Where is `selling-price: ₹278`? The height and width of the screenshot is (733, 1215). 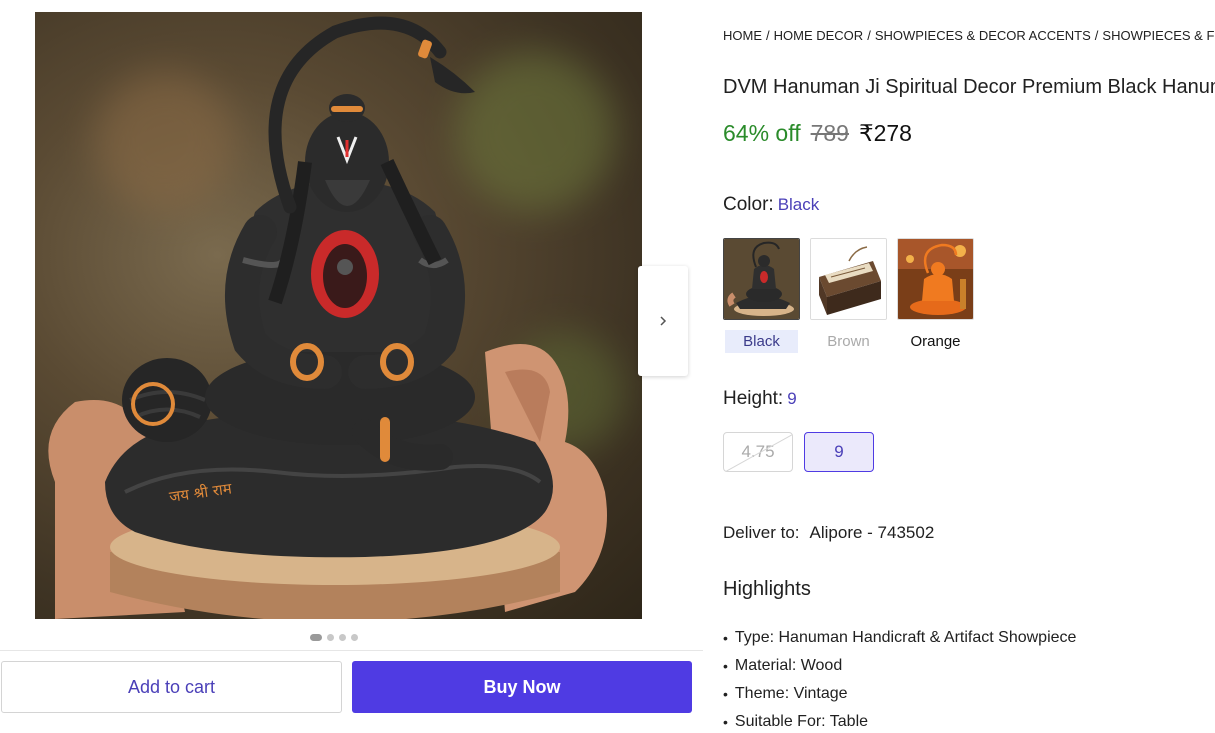
selling-price: ₹278 is located at coordinates (885, 133).